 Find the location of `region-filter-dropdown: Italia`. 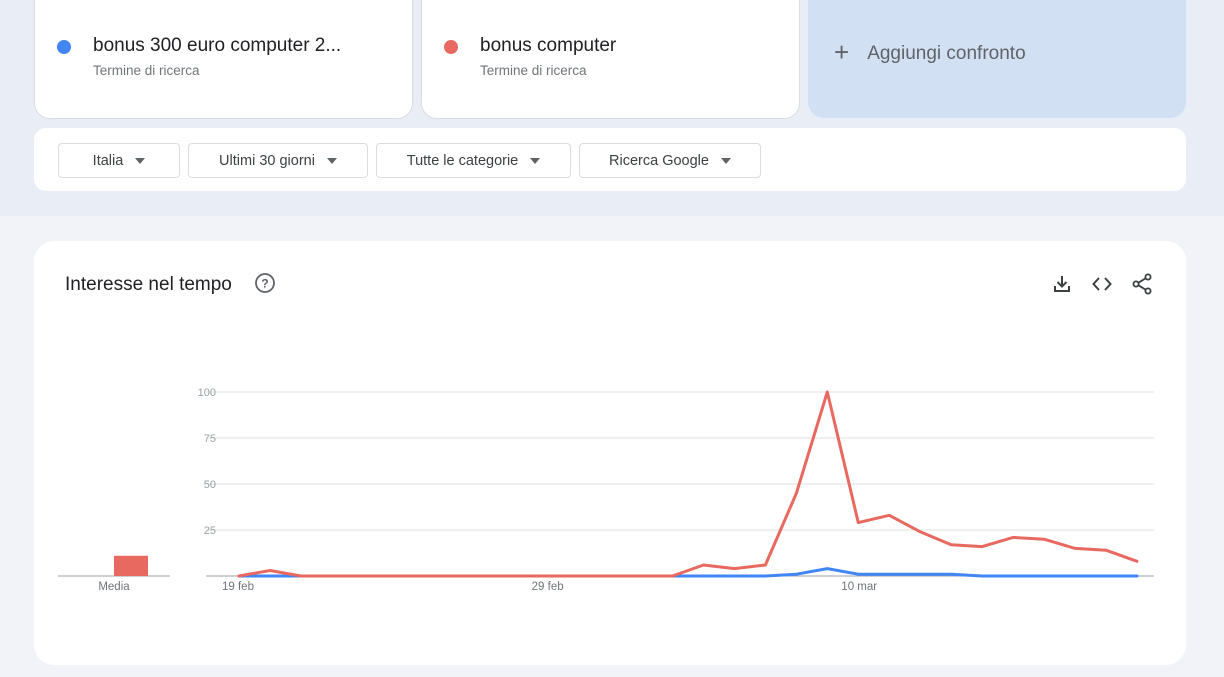

region-filter-dropdown: Italia is located at coordinates (119, 160).